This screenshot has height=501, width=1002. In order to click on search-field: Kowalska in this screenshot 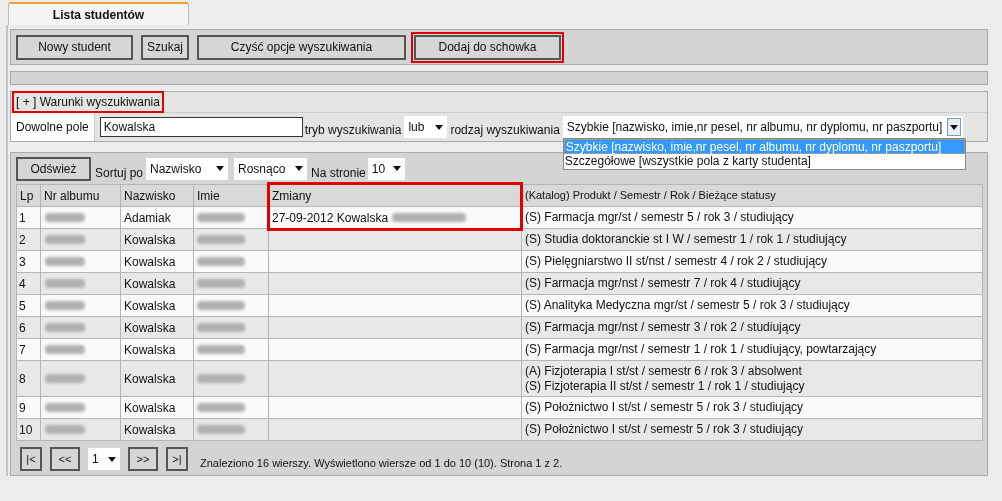, I will do `click(201, 127)`.